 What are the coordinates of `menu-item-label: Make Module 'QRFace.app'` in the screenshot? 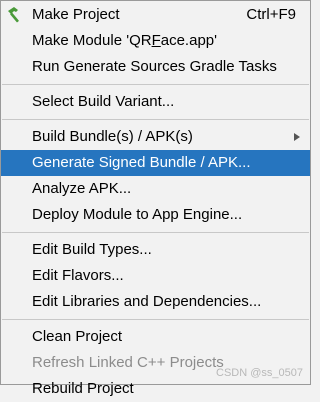 It's located at (124, 40).